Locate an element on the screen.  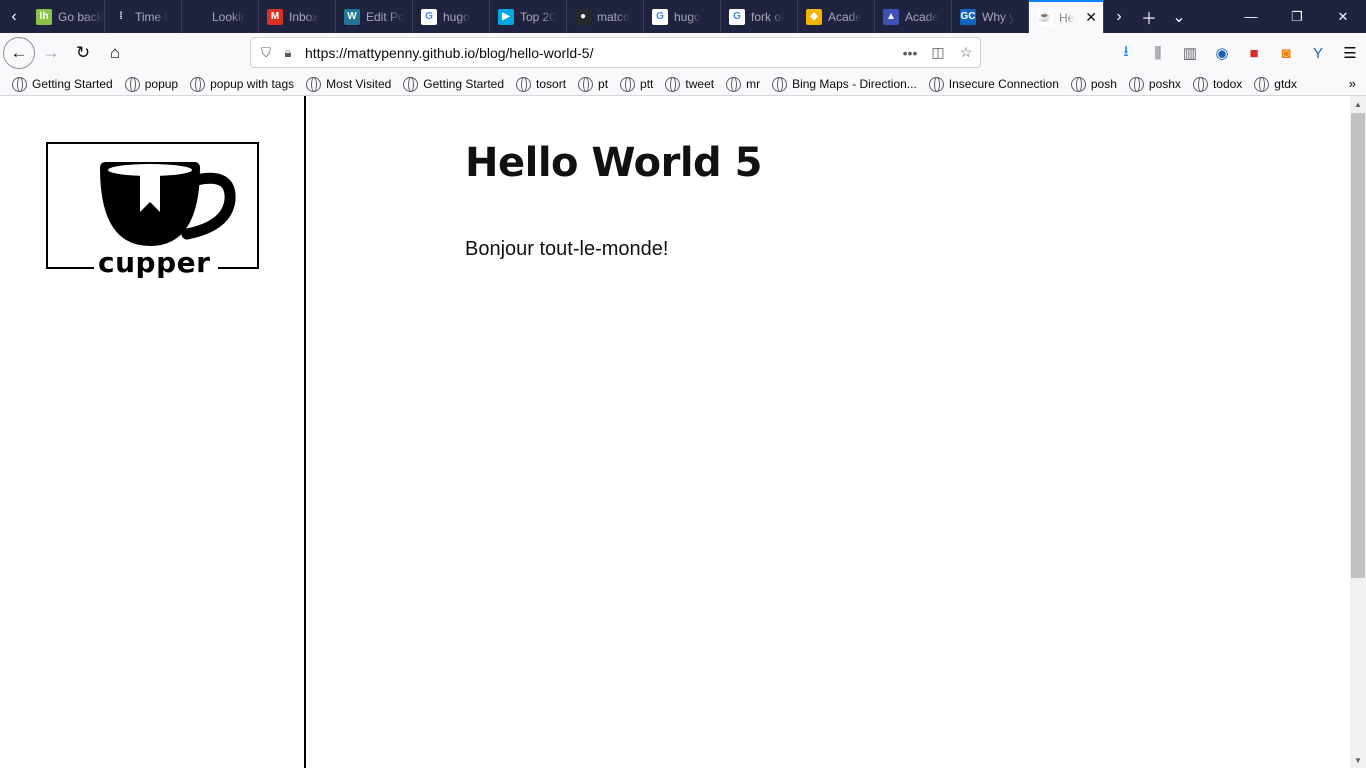
downloads-icon: ⭳ is located at coordinates (1126, 53).